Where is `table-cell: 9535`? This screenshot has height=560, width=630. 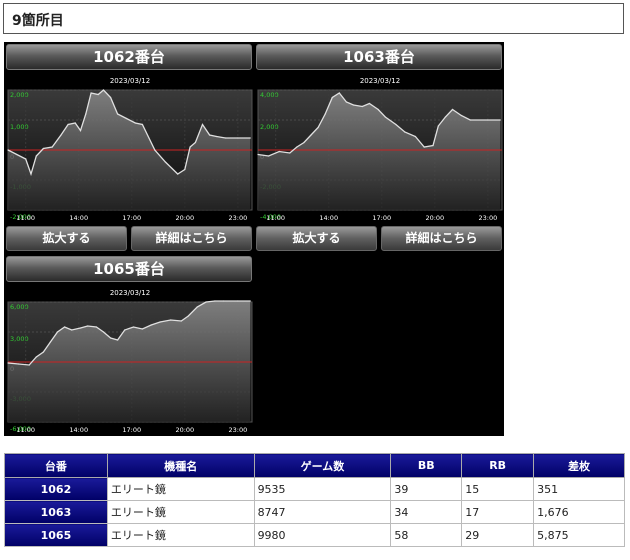 table-cell: 9535 is located at coordinates (322, 489).